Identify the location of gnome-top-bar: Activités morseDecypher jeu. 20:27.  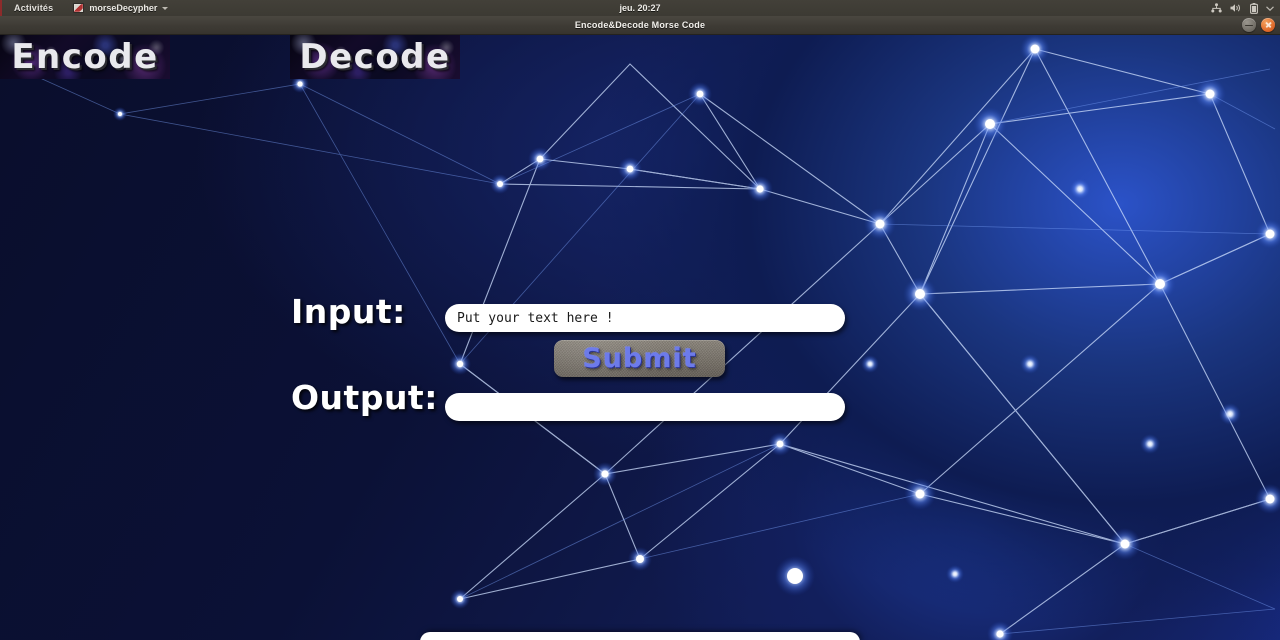
(640, 8).